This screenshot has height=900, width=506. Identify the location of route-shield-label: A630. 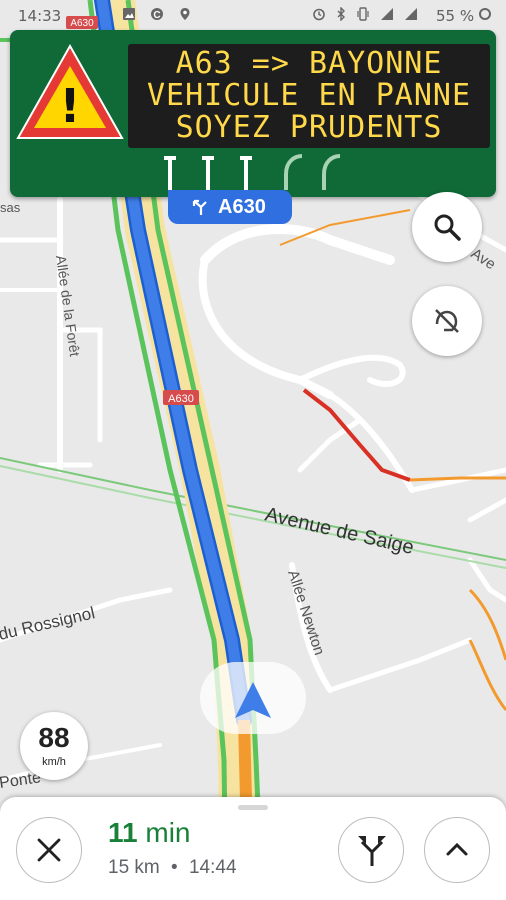
(242, 207).